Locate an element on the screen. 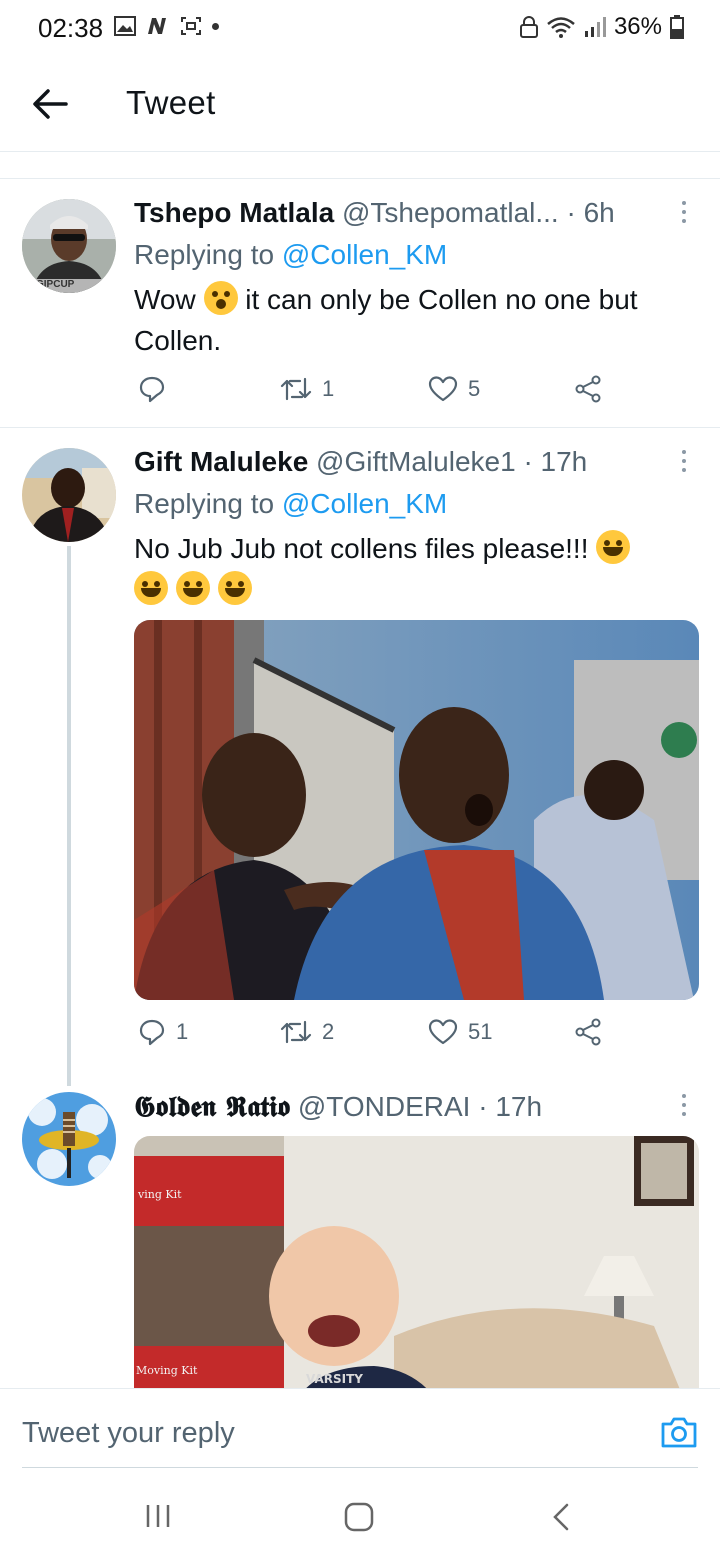 The width and height of the screenshot is (720, 1560). image-text: ving Kit is located at coordinates (160, 1194).